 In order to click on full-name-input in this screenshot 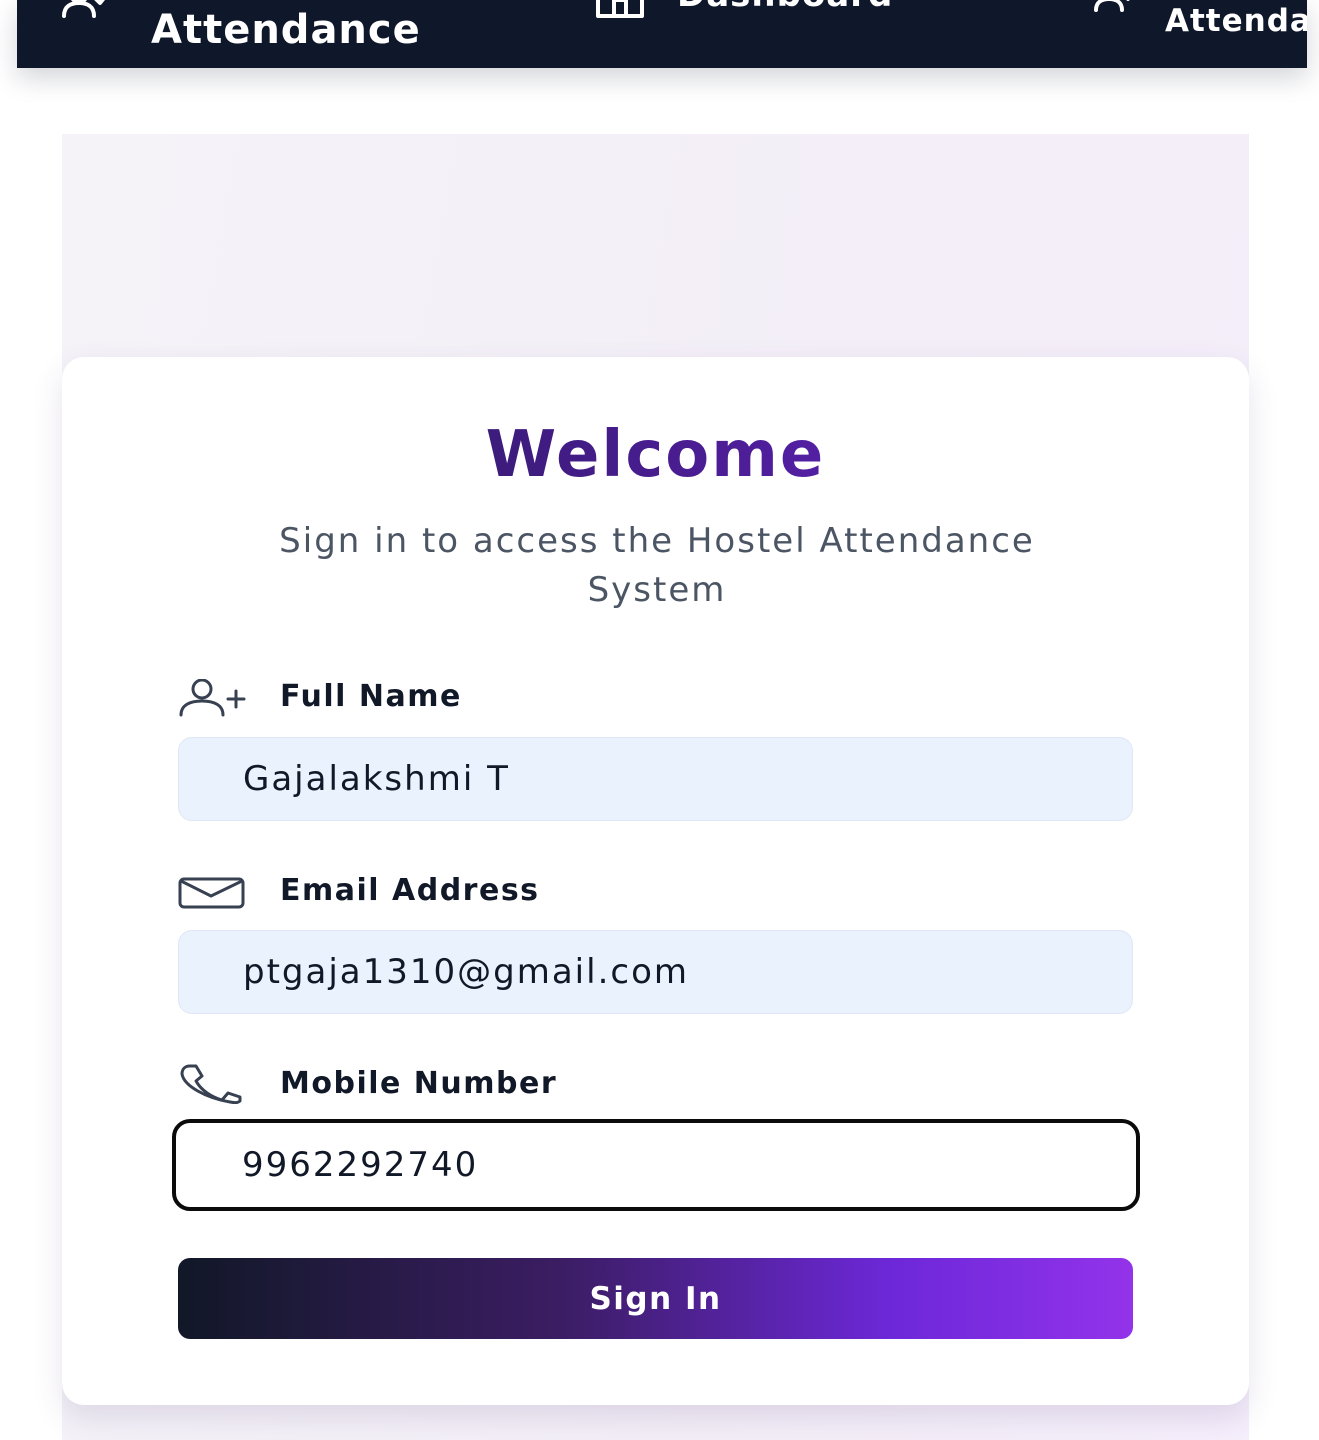, I will do `click(655, 779)`.